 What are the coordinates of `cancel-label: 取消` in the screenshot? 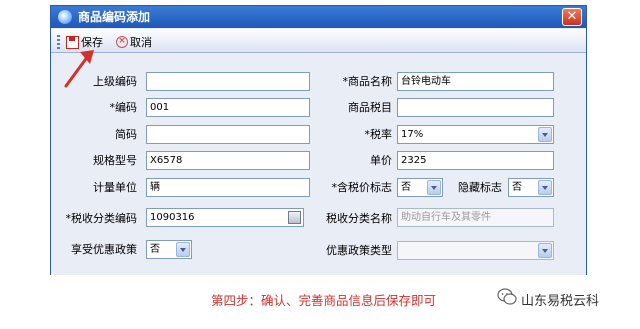 It's located at (141, 42).